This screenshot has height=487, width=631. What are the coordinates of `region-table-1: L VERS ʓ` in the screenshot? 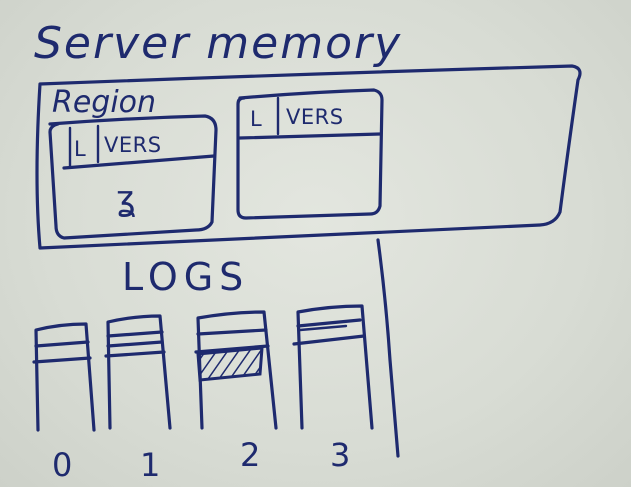 It's located at (133, 177).